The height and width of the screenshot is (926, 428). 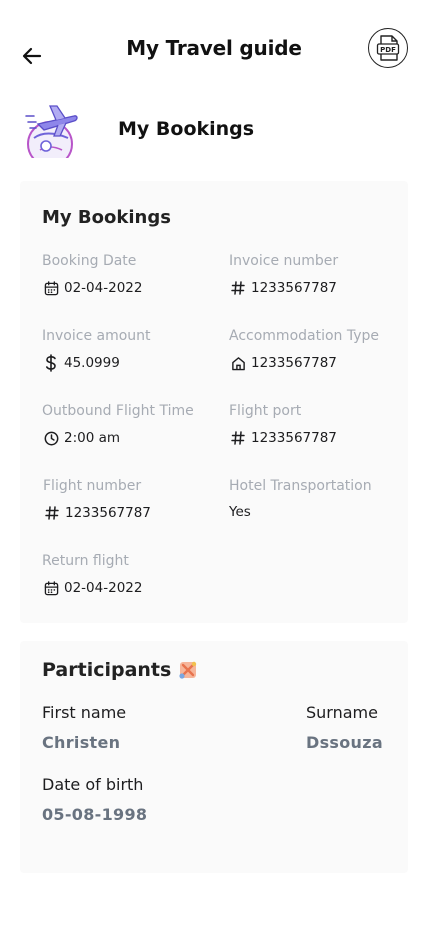 I want to click on dob-label: Date of birth, so click(x=93, y=784).